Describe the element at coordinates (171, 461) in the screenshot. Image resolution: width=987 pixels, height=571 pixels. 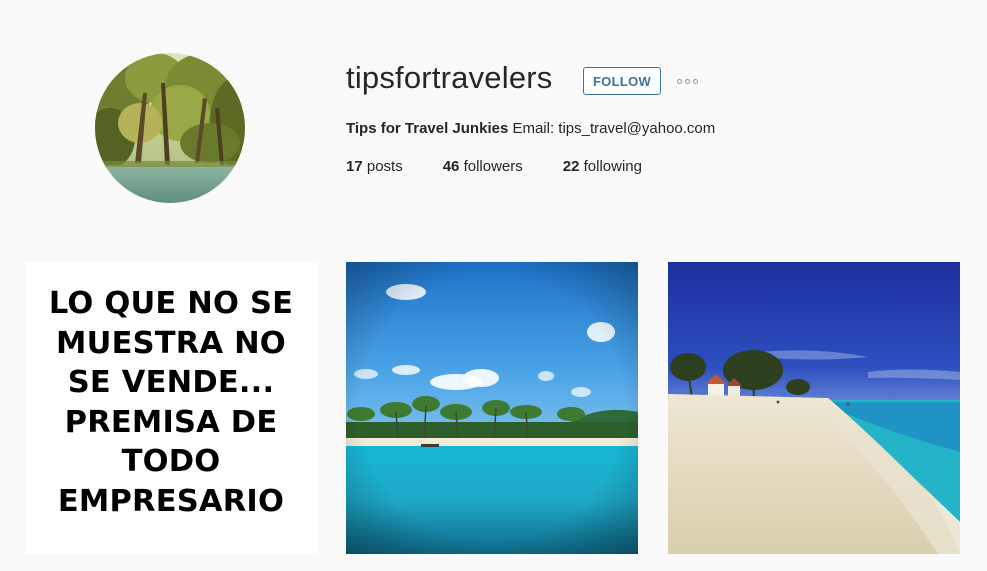
I see `post-text-line: TODO` at that location.